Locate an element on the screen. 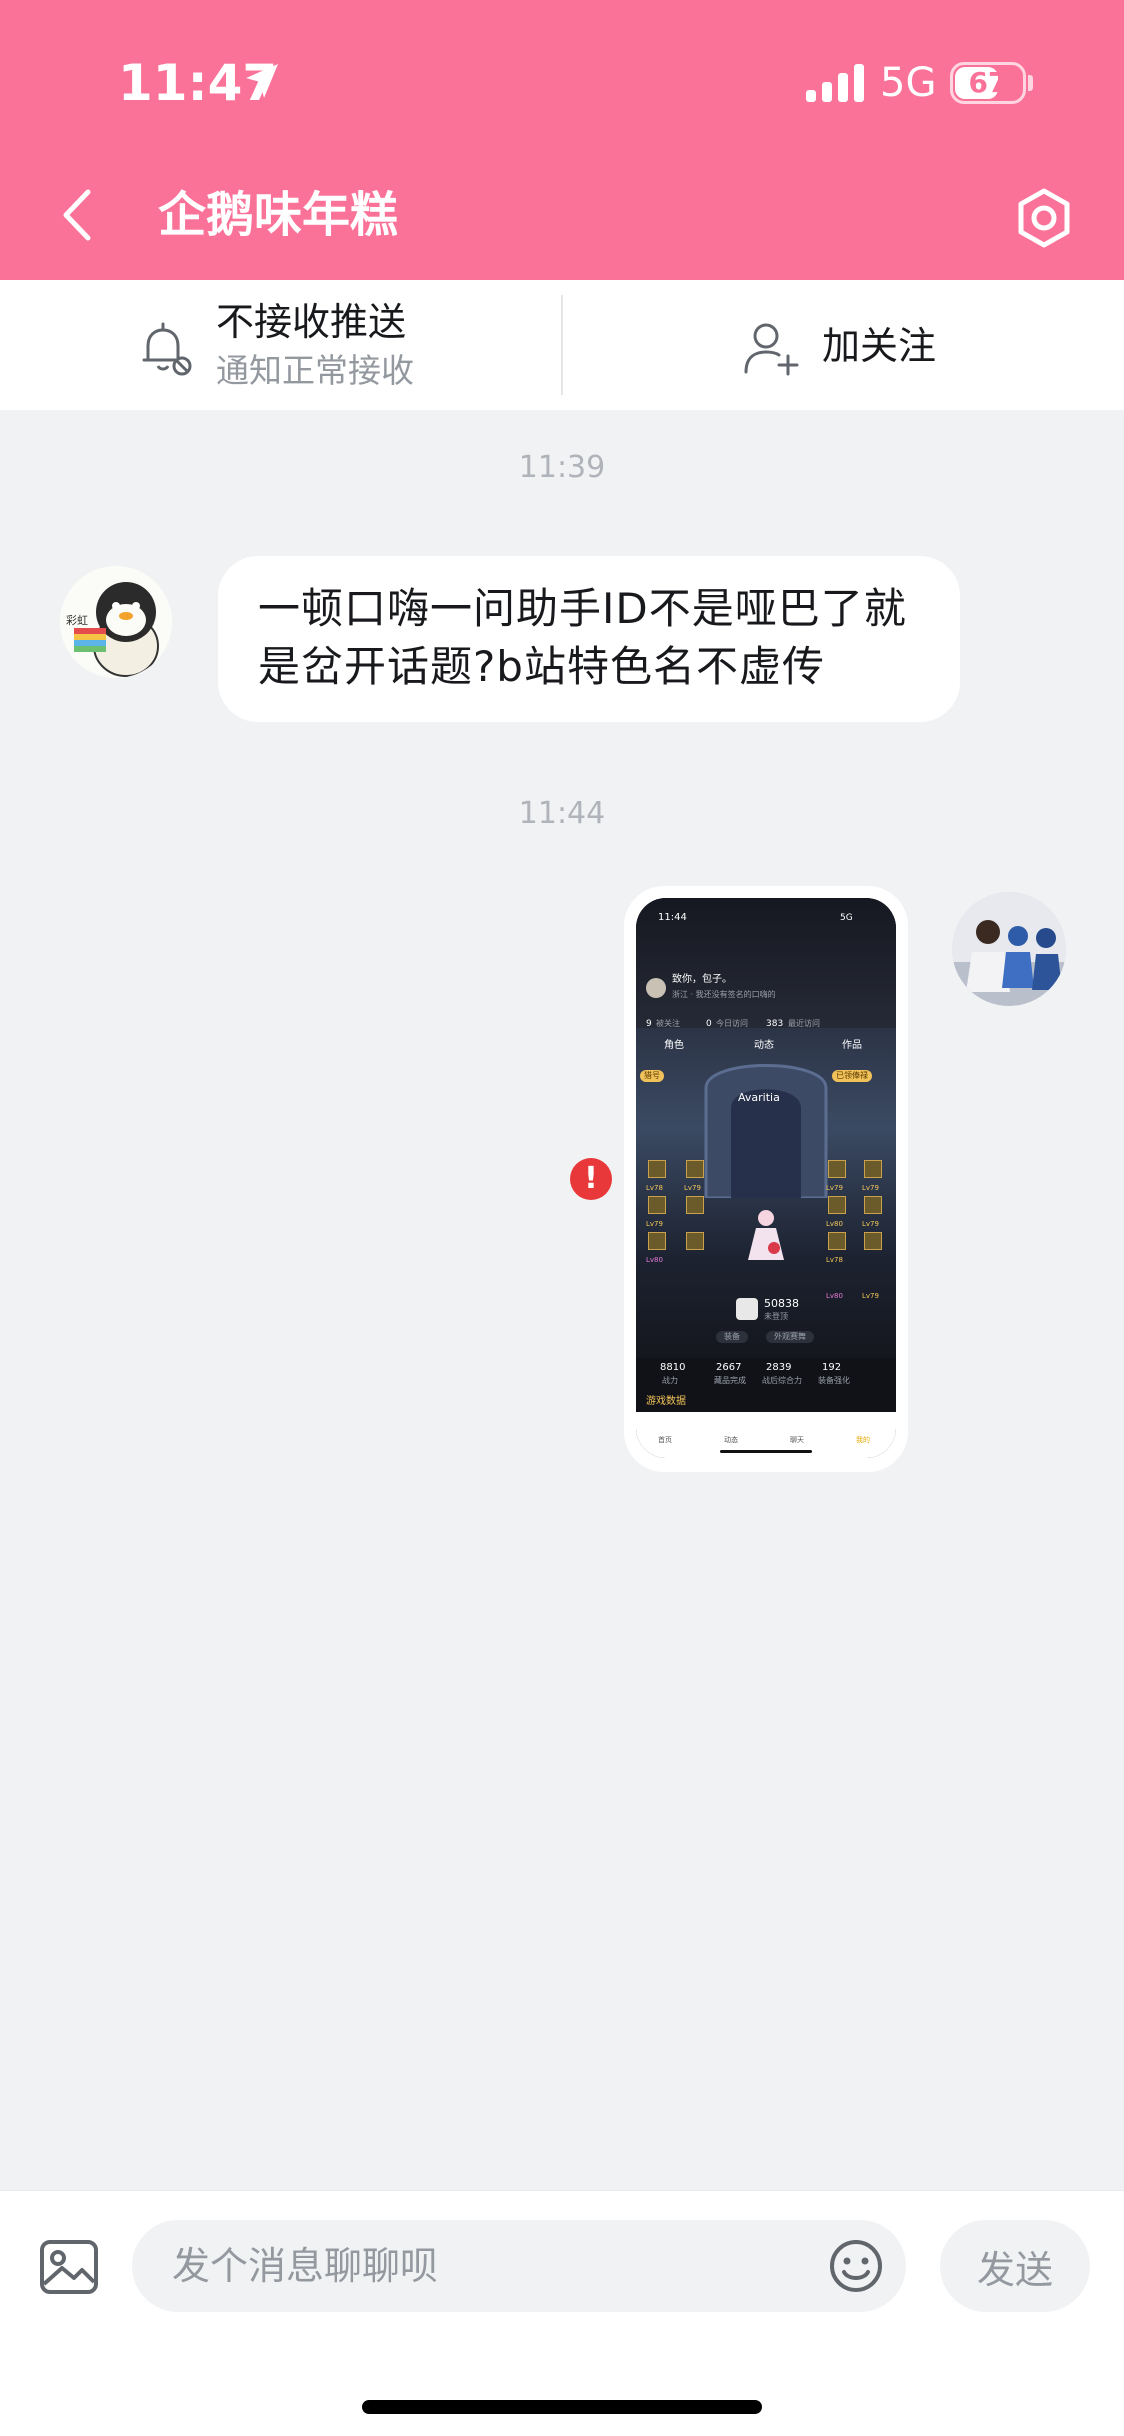 The height and width of the screenshot is (2436, 1124). emoji-button is located at coordinates (856, 2268).